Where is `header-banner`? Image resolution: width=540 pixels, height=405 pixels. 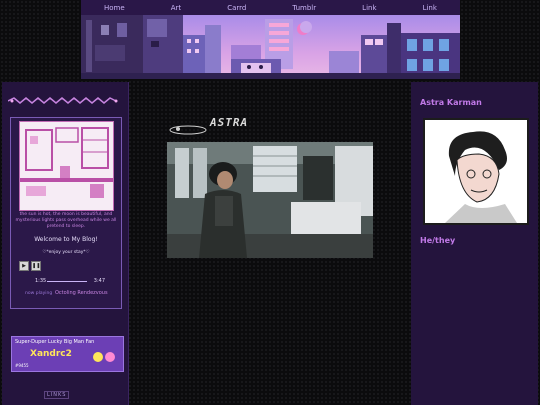 header-banner is located at coordinates (270, 47).